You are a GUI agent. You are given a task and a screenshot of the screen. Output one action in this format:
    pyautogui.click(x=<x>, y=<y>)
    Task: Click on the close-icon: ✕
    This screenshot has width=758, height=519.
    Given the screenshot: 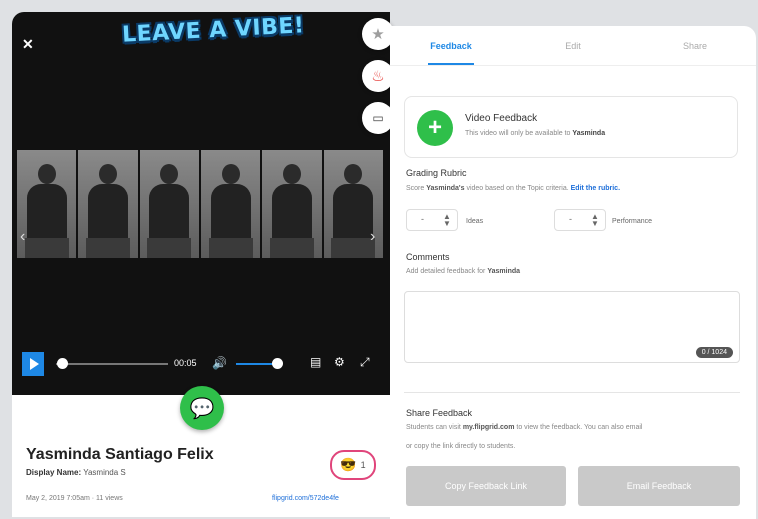 What is the action you would take?
    pyautogui.click(x=28, y=44)
    